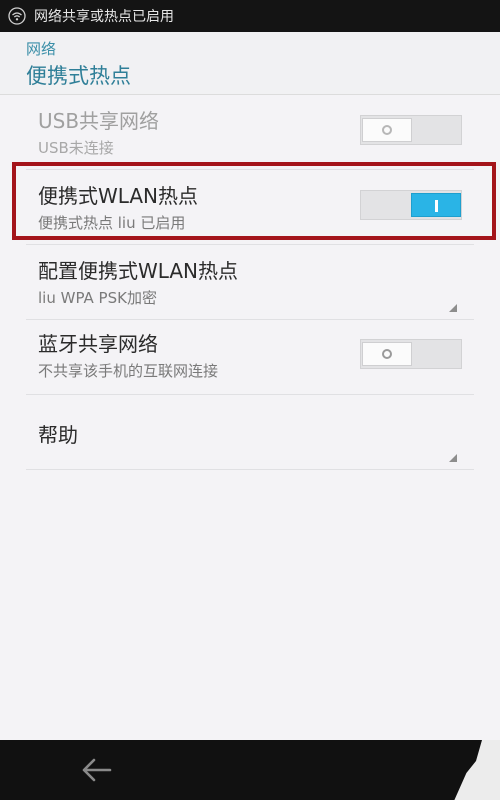 The height and width of the screenshot is (800, 500). What do you see at coordinates (128, 371) in the screenshot?
I see `bluetooth-tethering-subtitle: 不共享该手机的互联网连接` at bounding box center [128, 371].